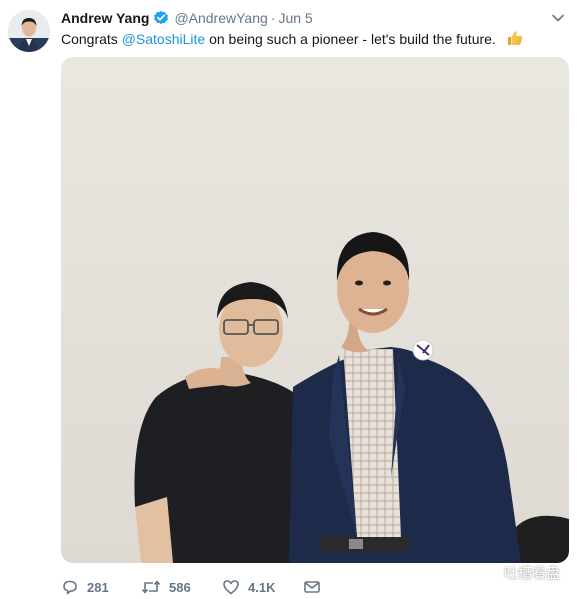 The width and height of the screenshot is (577, 599). Describe the element at coordinates (231, 587) in the screenshot. I see `heart-icon` at that location.